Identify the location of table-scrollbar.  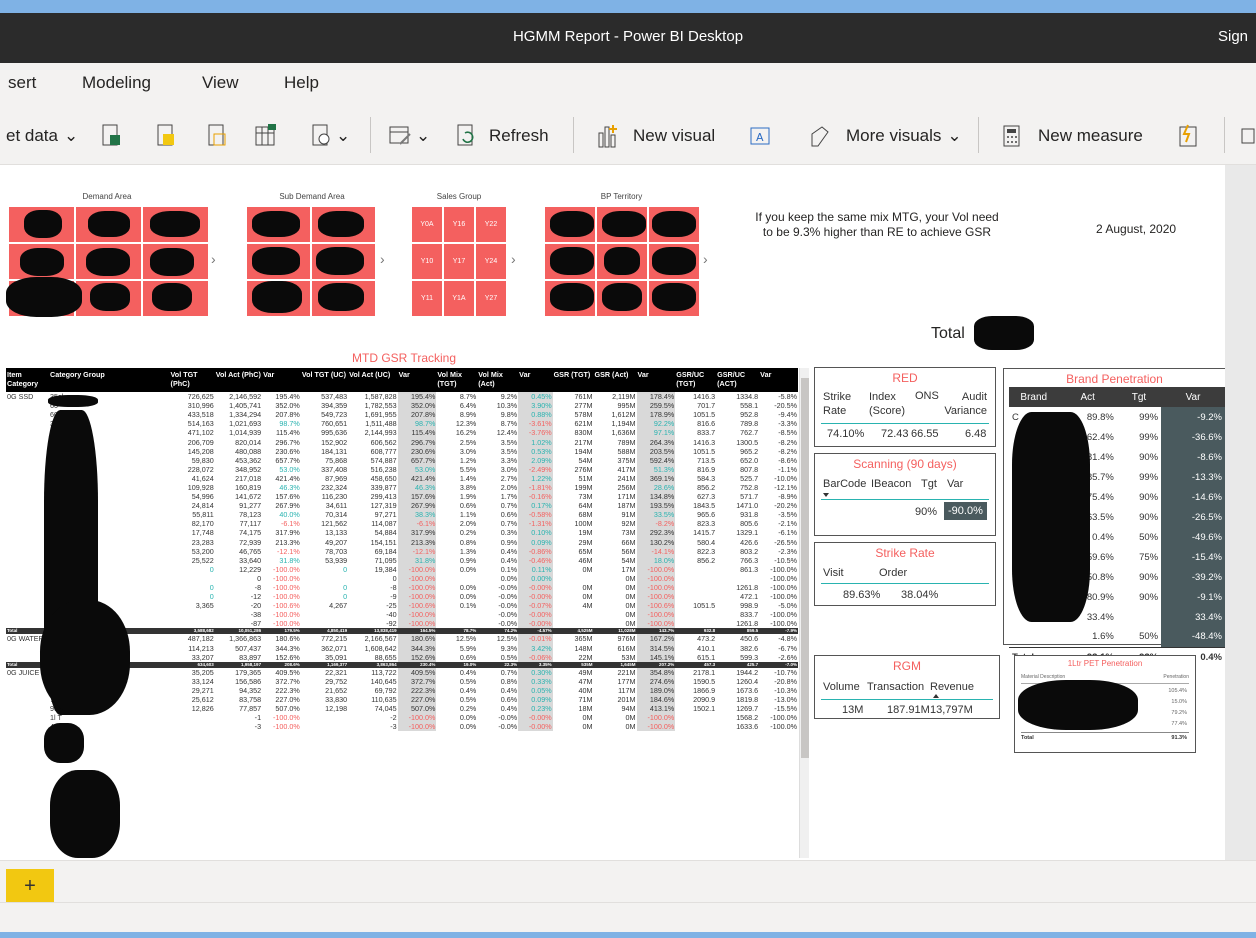
(804, 613).